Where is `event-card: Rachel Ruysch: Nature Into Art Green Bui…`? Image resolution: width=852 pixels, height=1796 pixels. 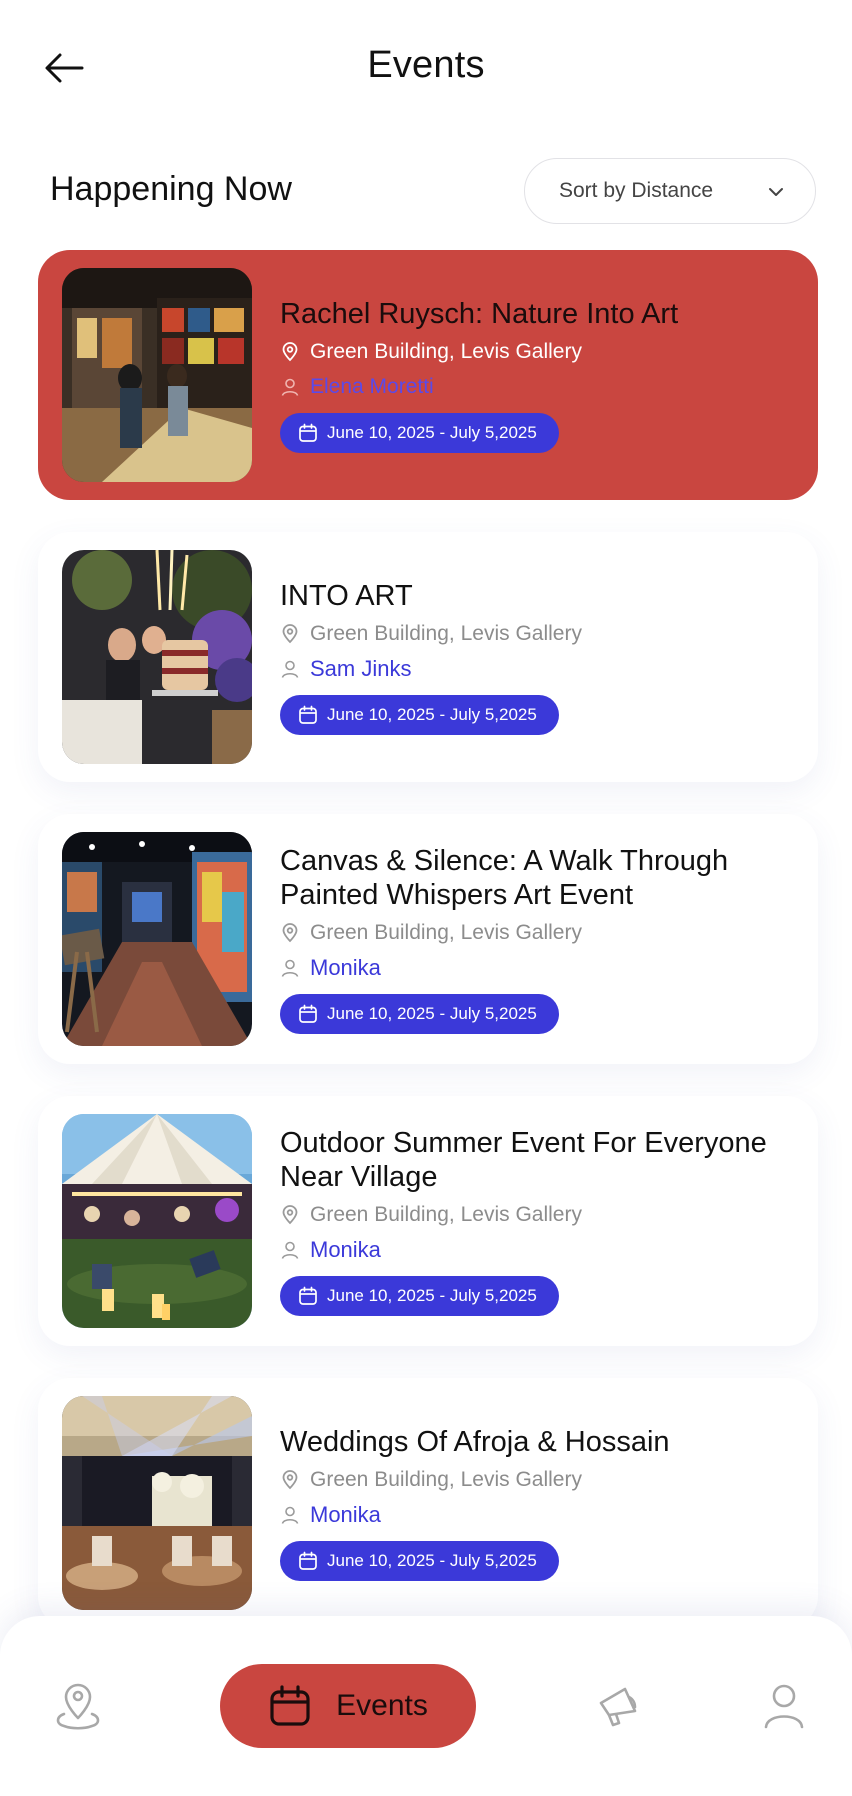 event-card: Rachel Ruysch: Nature Into Art Green Bui… is located at coordinates (428, 375).